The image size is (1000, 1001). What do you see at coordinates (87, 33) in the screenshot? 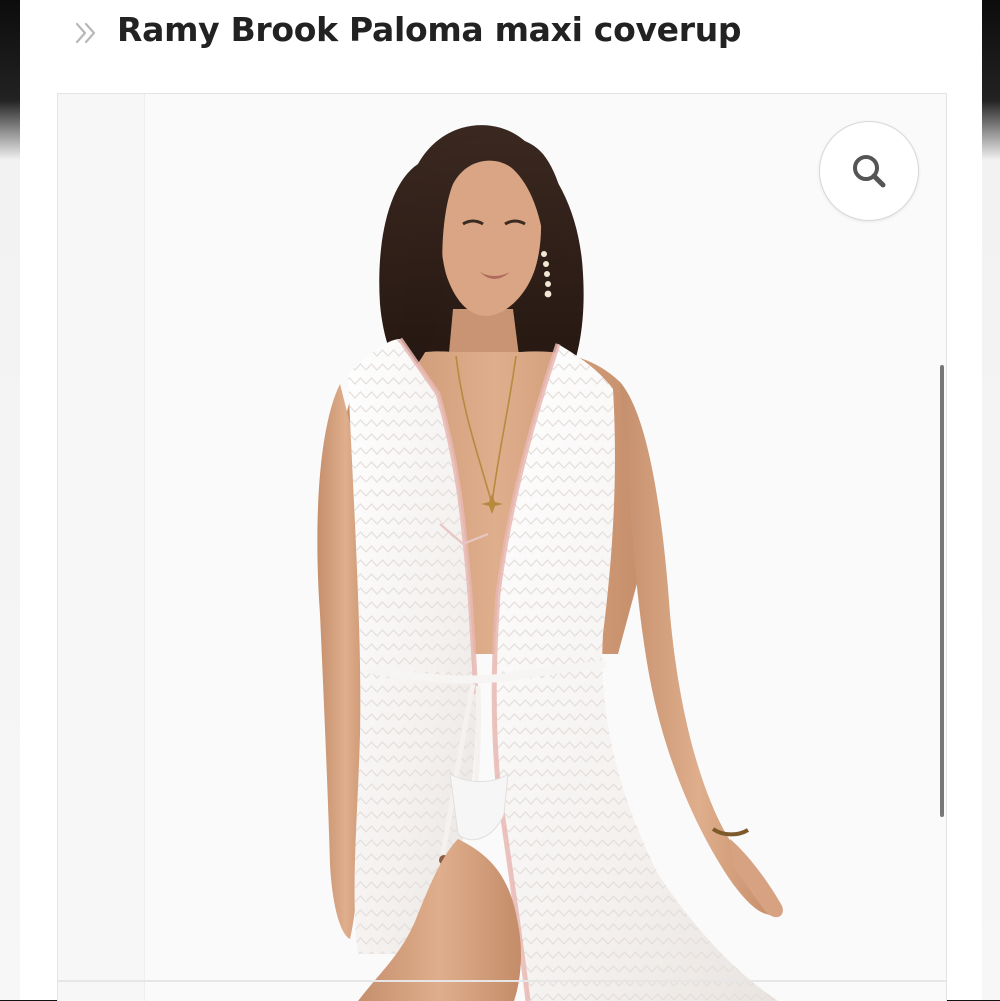
I see `double-chevron-right-icon` at bounding box center [87, 33].